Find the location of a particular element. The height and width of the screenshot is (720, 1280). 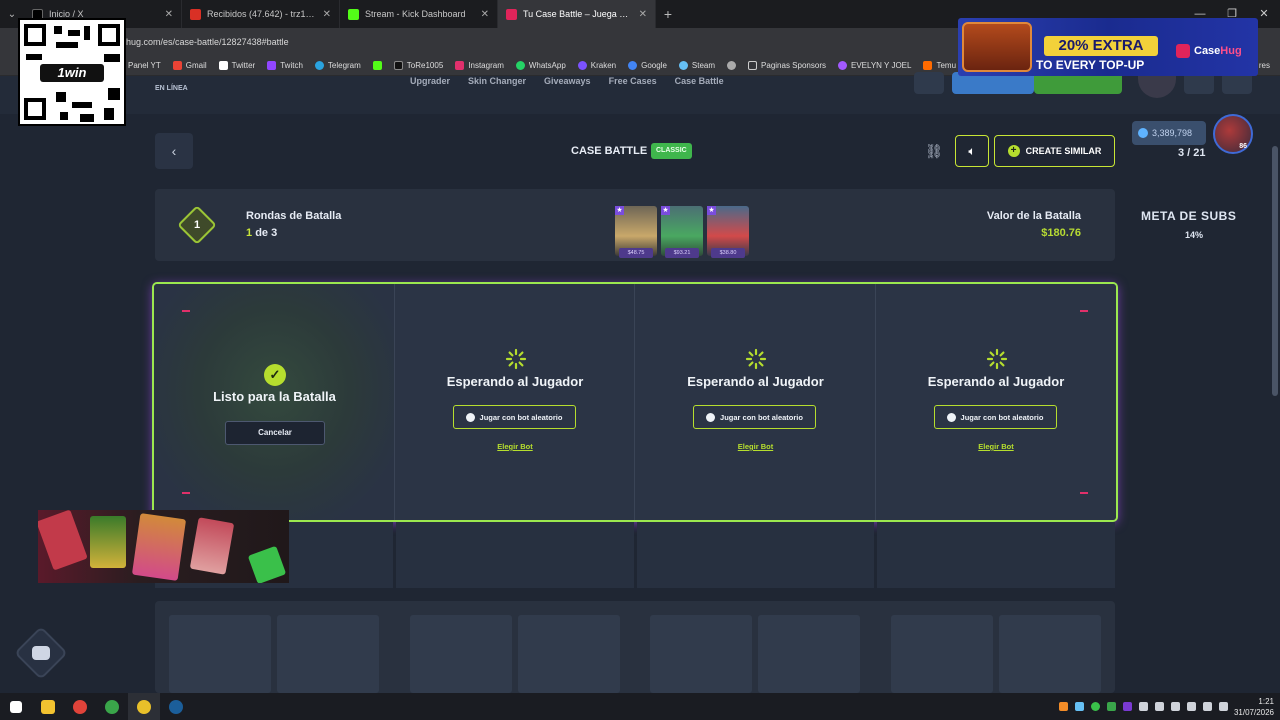

tab-kick: Stream - Kick Dashboard ✕ is located at coordinates (419, 14).